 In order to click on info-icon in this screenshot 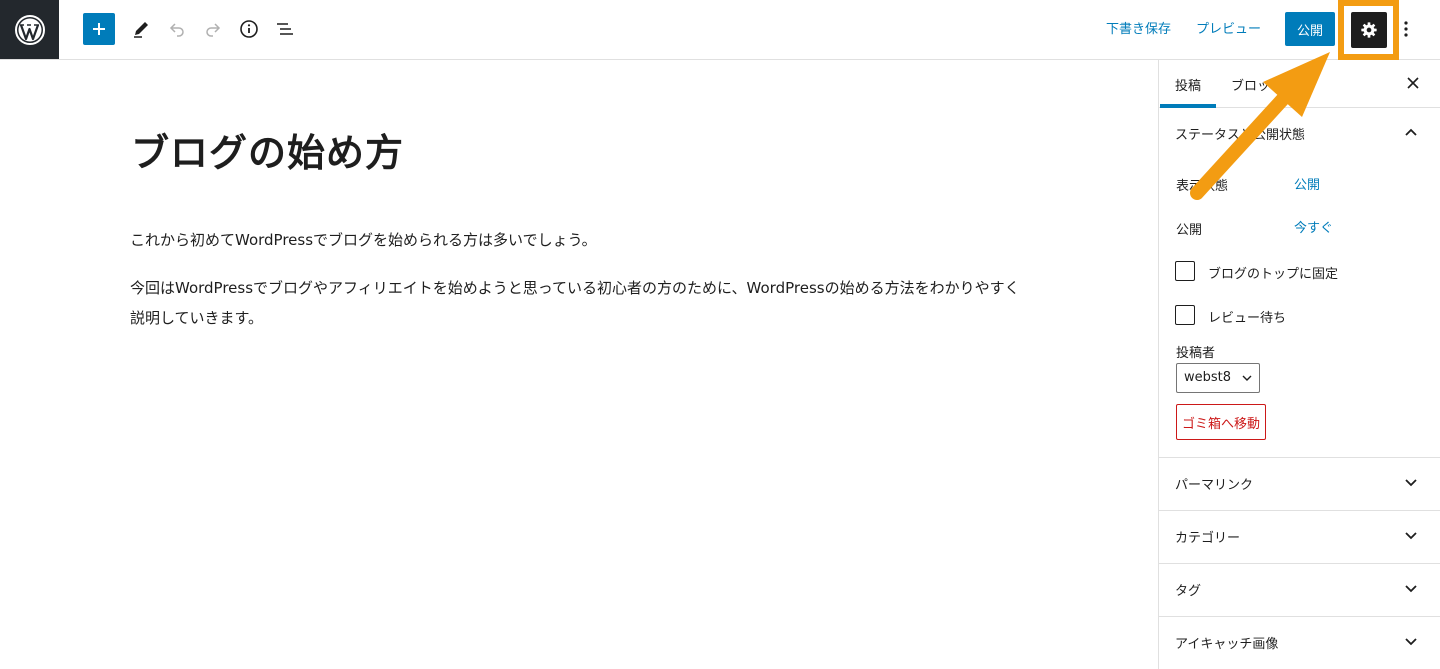, I will do `click(249, 29)`.